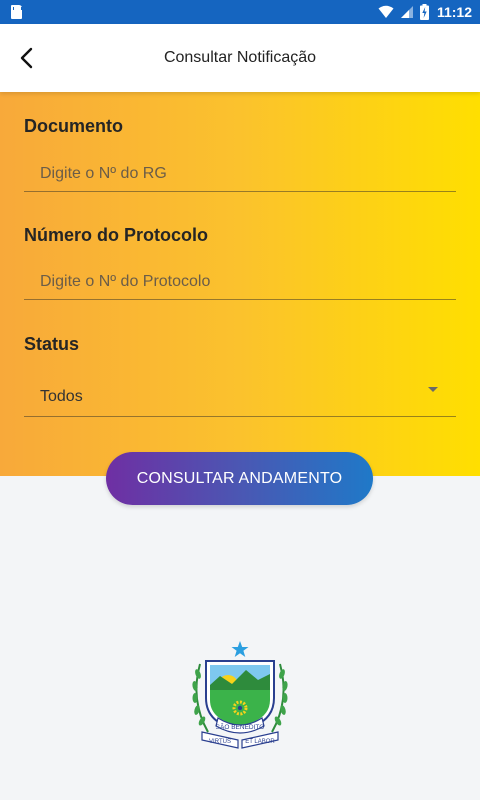 Image resolution: width=480 pixels, height=800 pixels. What do you see at coordinates (454, 12) in the screenshot?
I see `status-clock: 11:12` at bounding box center [454, 12].